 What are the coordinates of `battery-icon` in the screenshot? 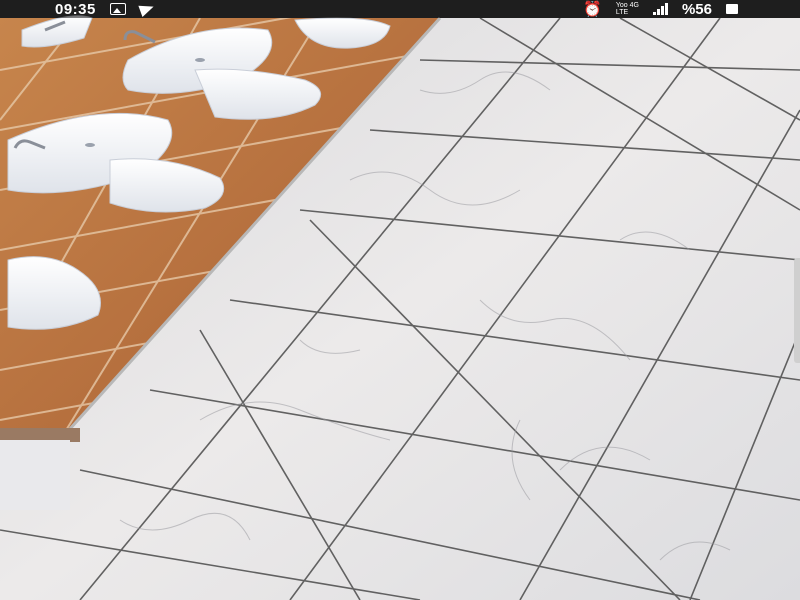 It's located at (732, 9).